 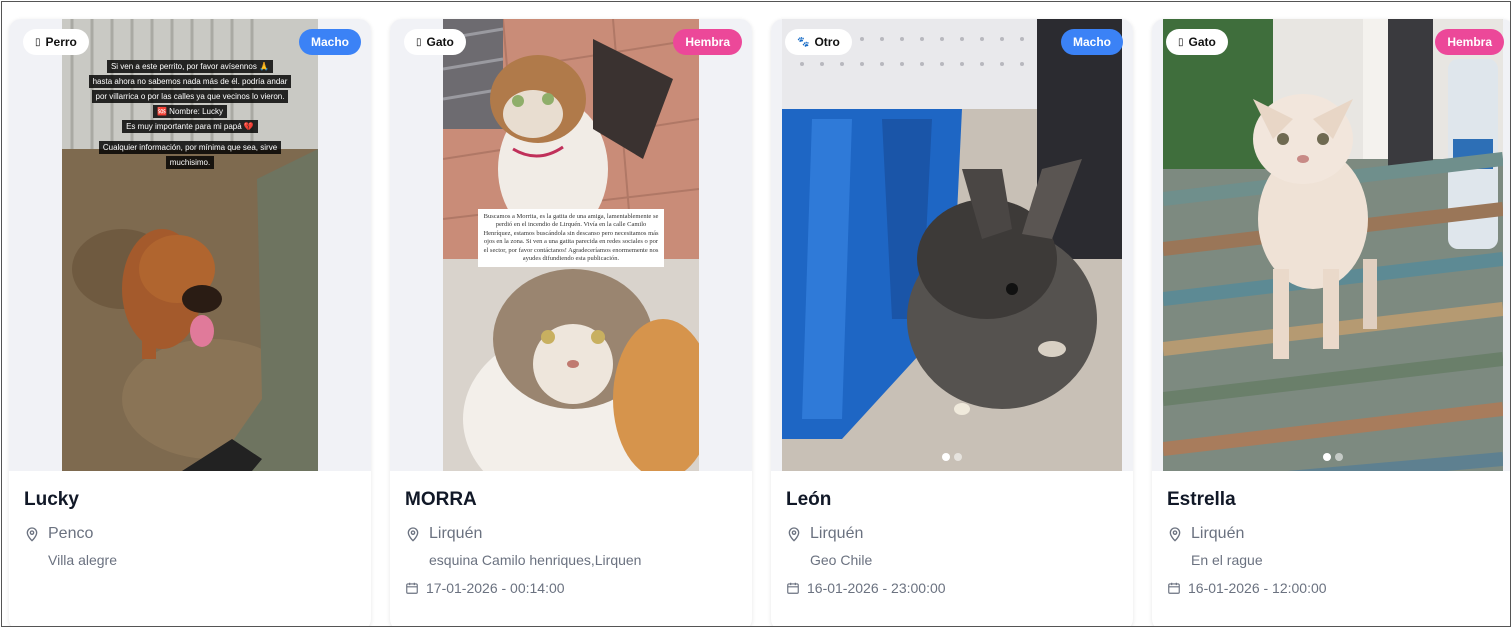 I want to click on date-row: 16-01-2026 - 23:00:00, so click(x=959, y=588).